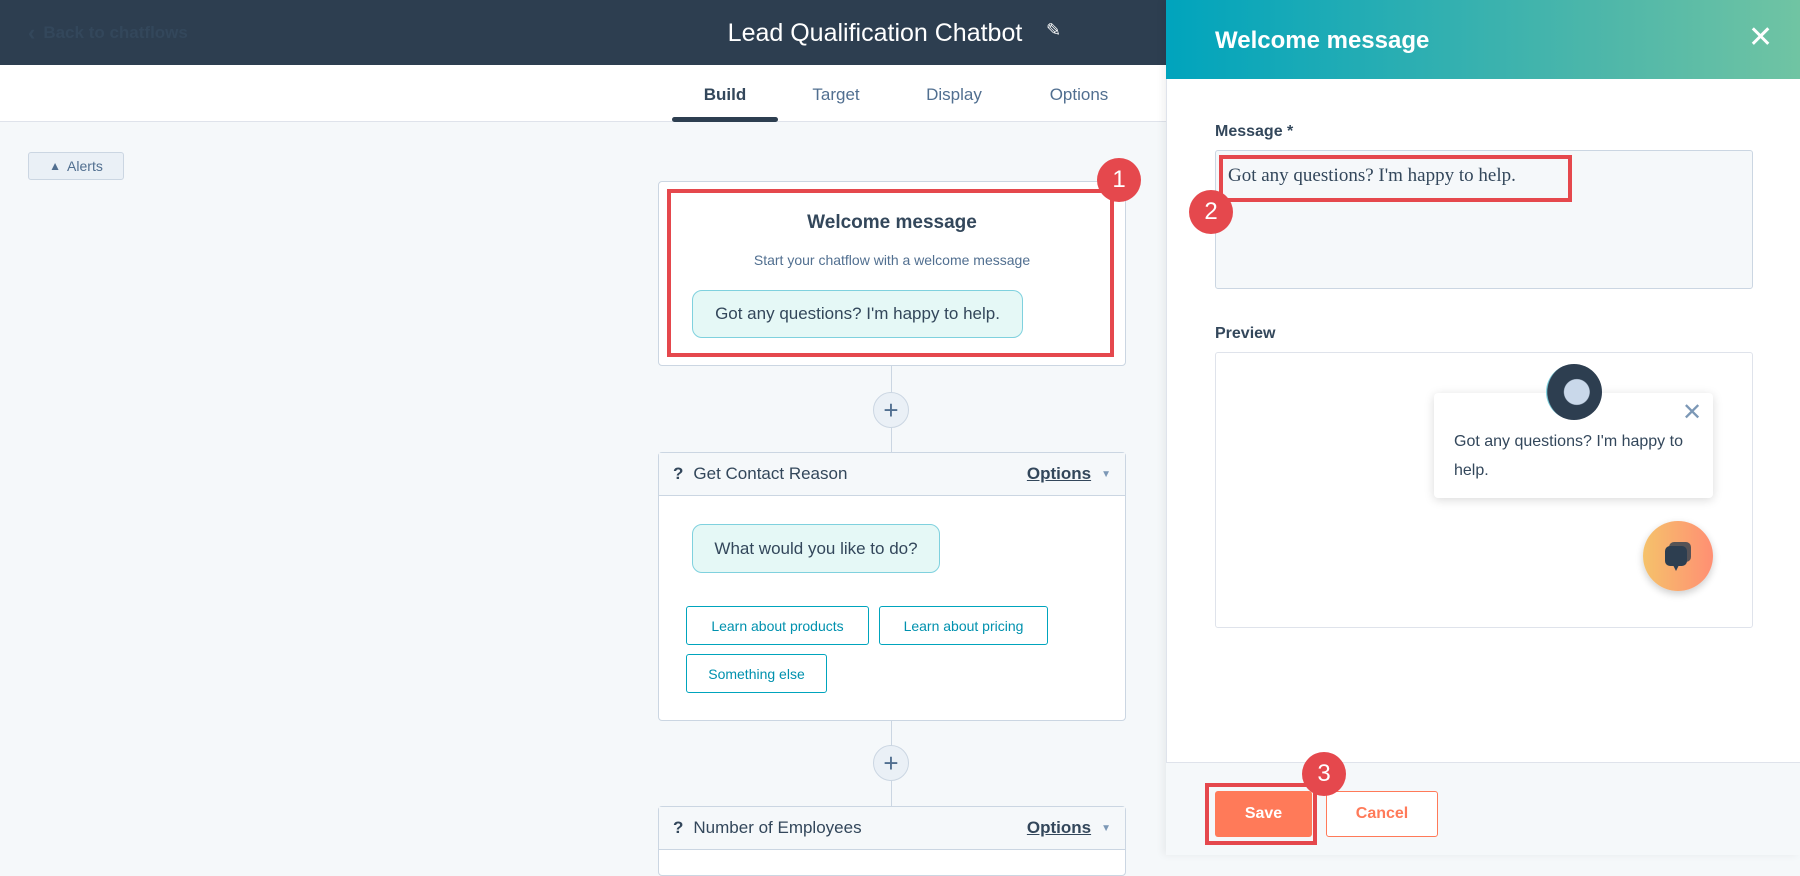  I want to click on message-label: Message *, so click(1254, 131).